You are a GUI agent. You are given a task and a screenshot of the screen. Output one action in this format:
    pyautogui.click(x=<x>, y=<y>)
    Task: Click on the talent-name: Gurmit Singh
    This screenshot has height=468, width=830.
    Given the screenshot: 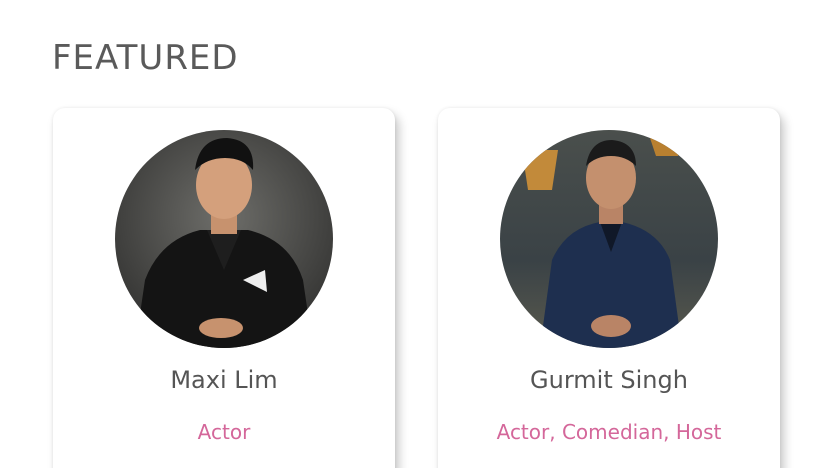 What is the action you would take?
    pyautogui.click(x=609, y=380)
    